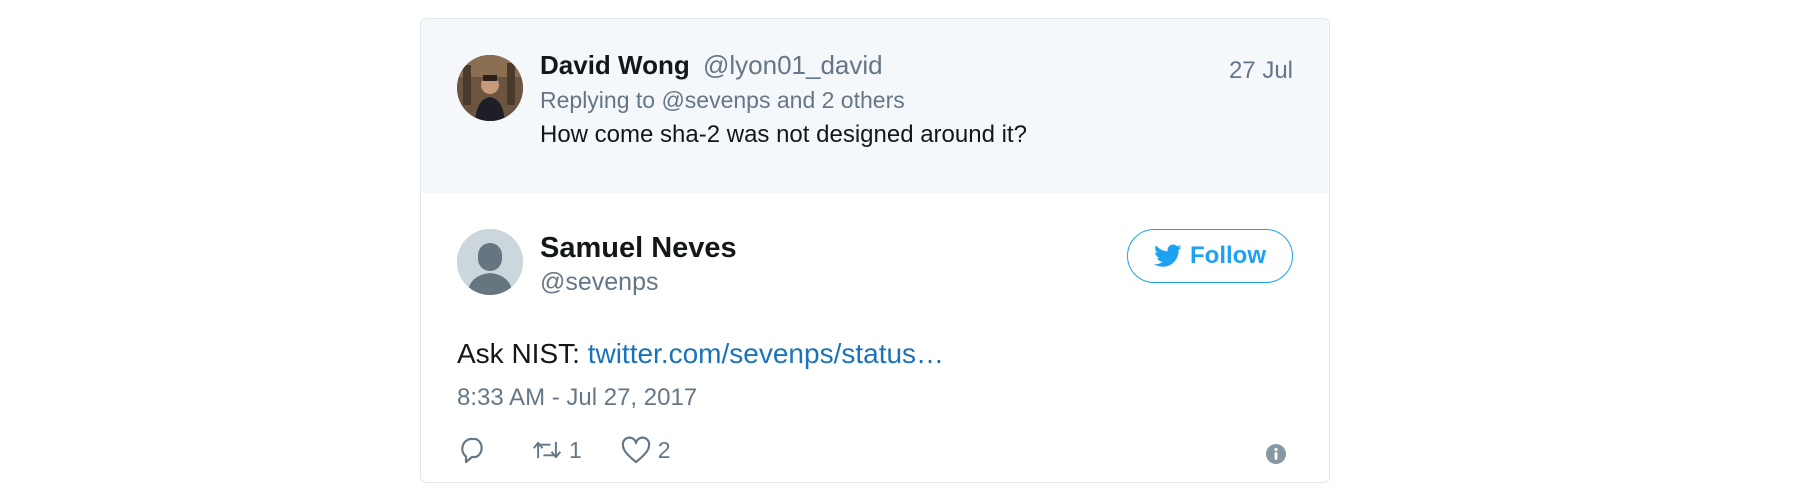 The height and width of the screenshot is (500, 1818). I want to click on tweet-timestamp: 8:33 AM - Jul 27, 2017, so click(577, 398).